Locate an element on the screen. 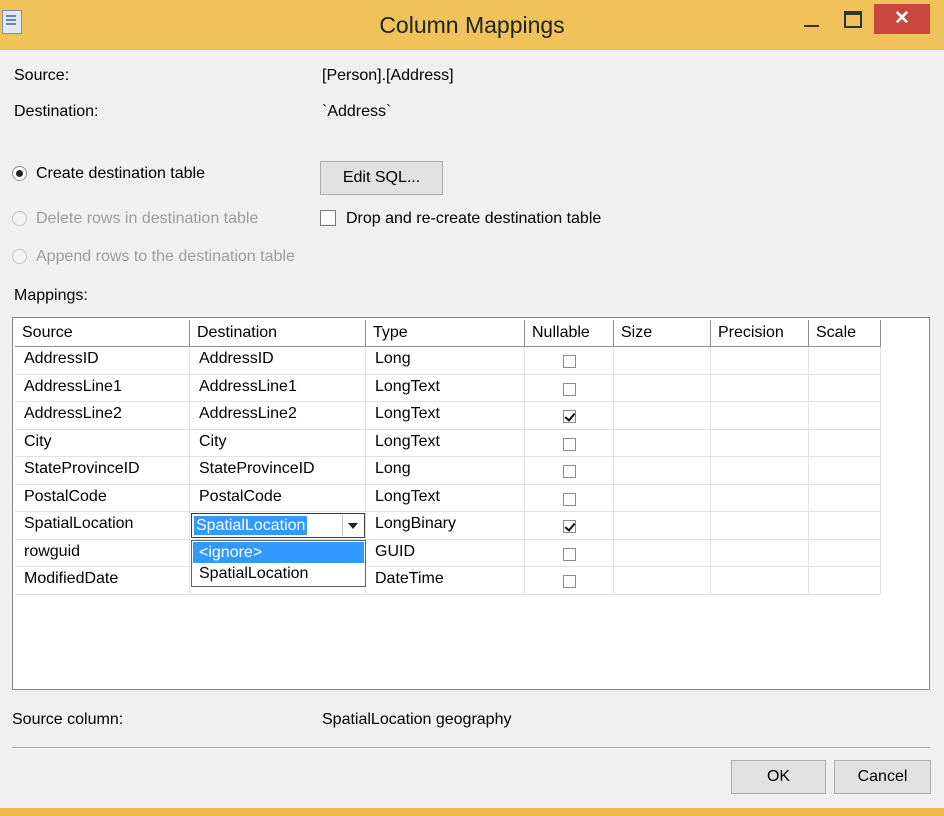 The height and width of the screenshot is (816, 944). cell-source: AddressID is located at coordinates (102, 360).